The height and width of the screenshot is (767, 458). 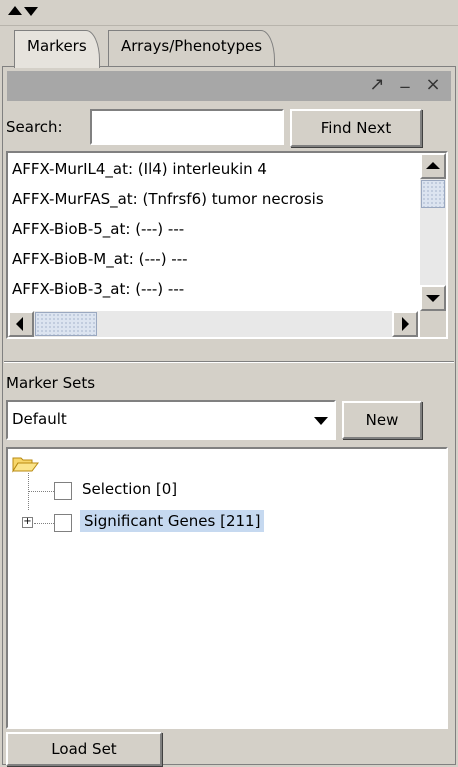 I want to click on tree-item-selection: Selection [0], so click(x=129, y=489).